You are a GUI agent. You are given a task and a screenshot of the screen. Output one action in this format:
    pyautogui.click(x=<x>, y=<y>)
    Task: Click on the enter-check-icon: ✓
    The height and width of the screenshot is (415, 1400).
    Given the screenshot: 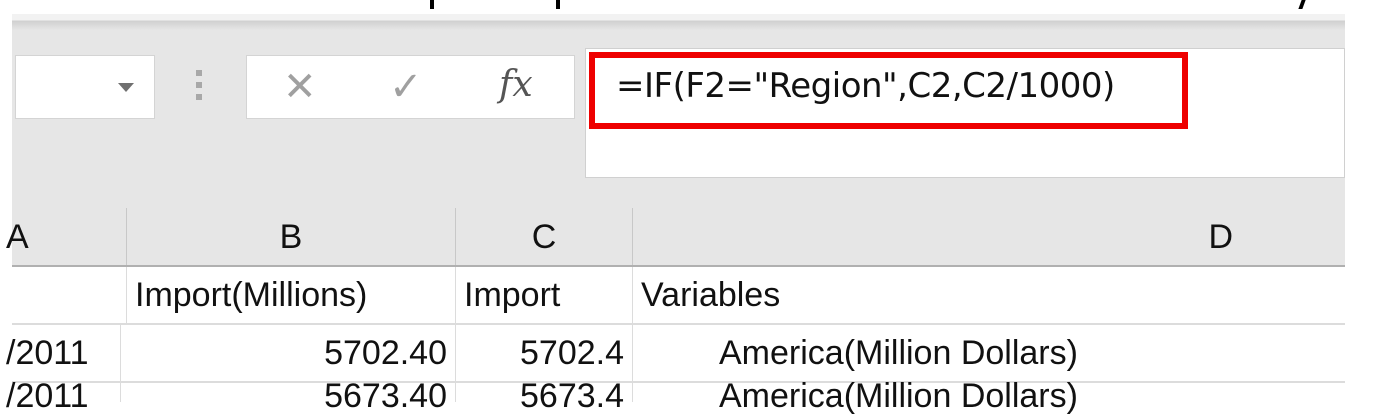 What is the action you would take?
    pyautogui.click(x=406, y=87)
    